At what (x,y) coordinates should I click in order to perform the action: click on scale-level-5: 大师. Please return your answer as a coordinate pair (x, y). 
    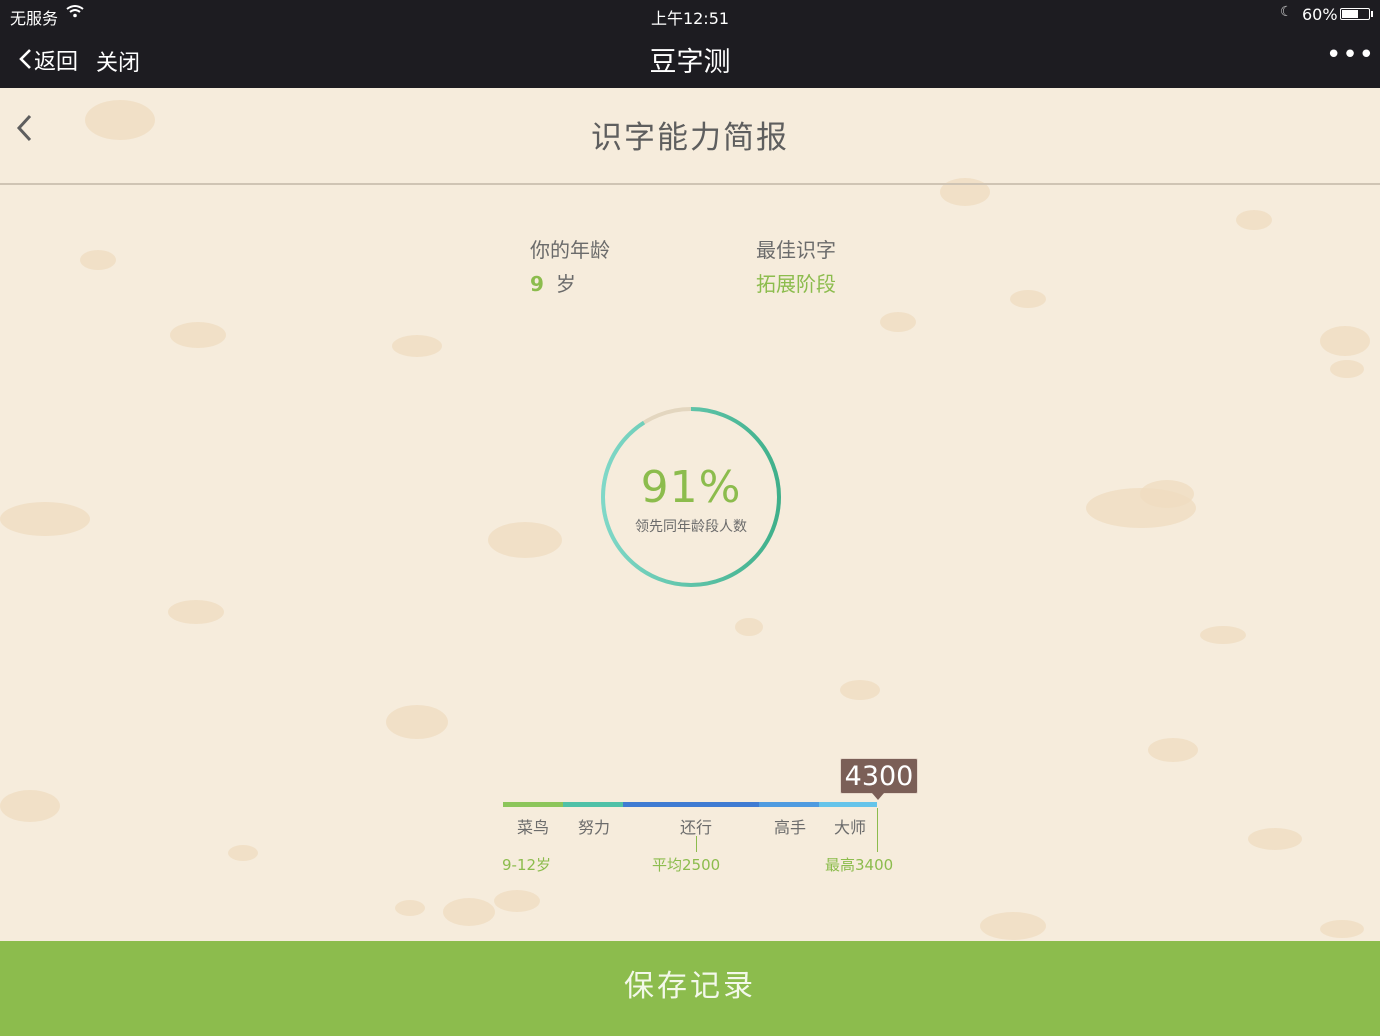
    Looking at the image, I should click on (850, 827).